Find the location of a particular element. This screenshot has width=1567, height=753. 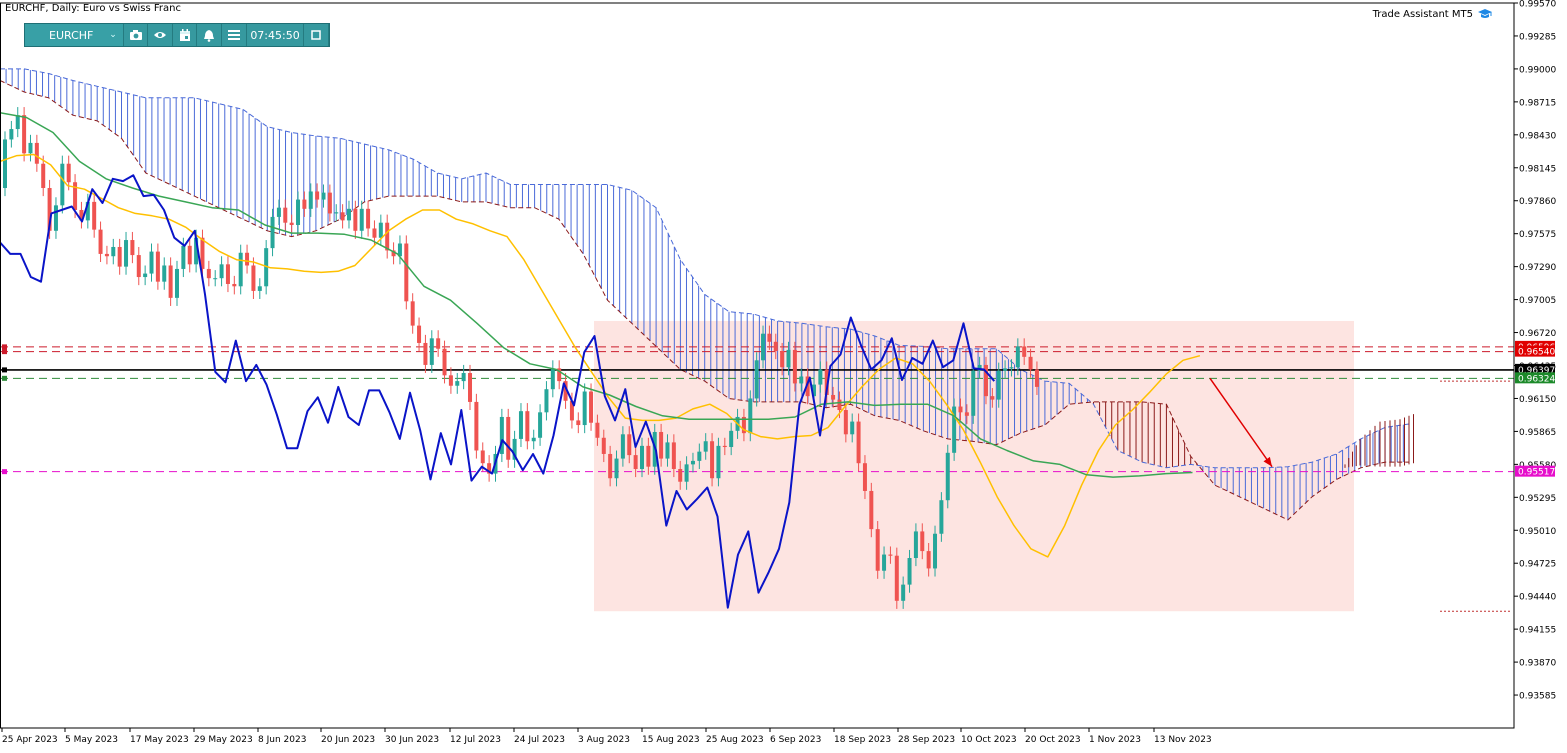

trade-assistant-label: Trade Assistant MT5 is located at coordinates (1433, 14).